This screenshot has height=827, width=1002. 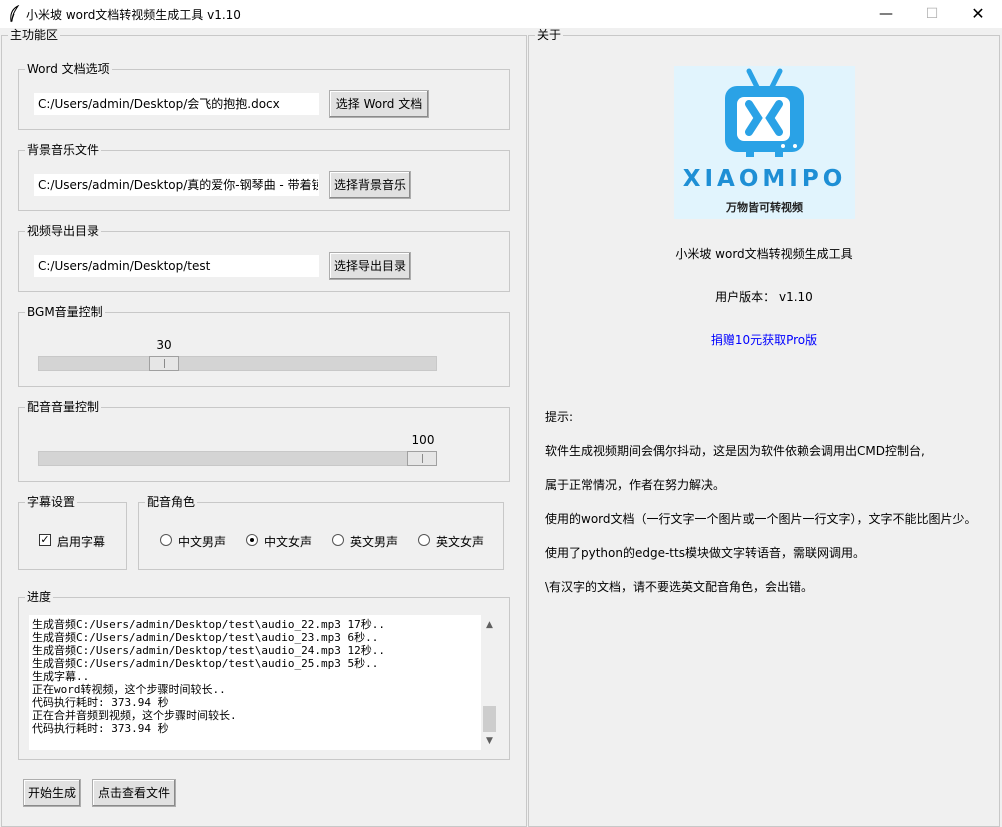 I want to click on music-file-label: 背景音乐文件, so click(x=63, y=150).